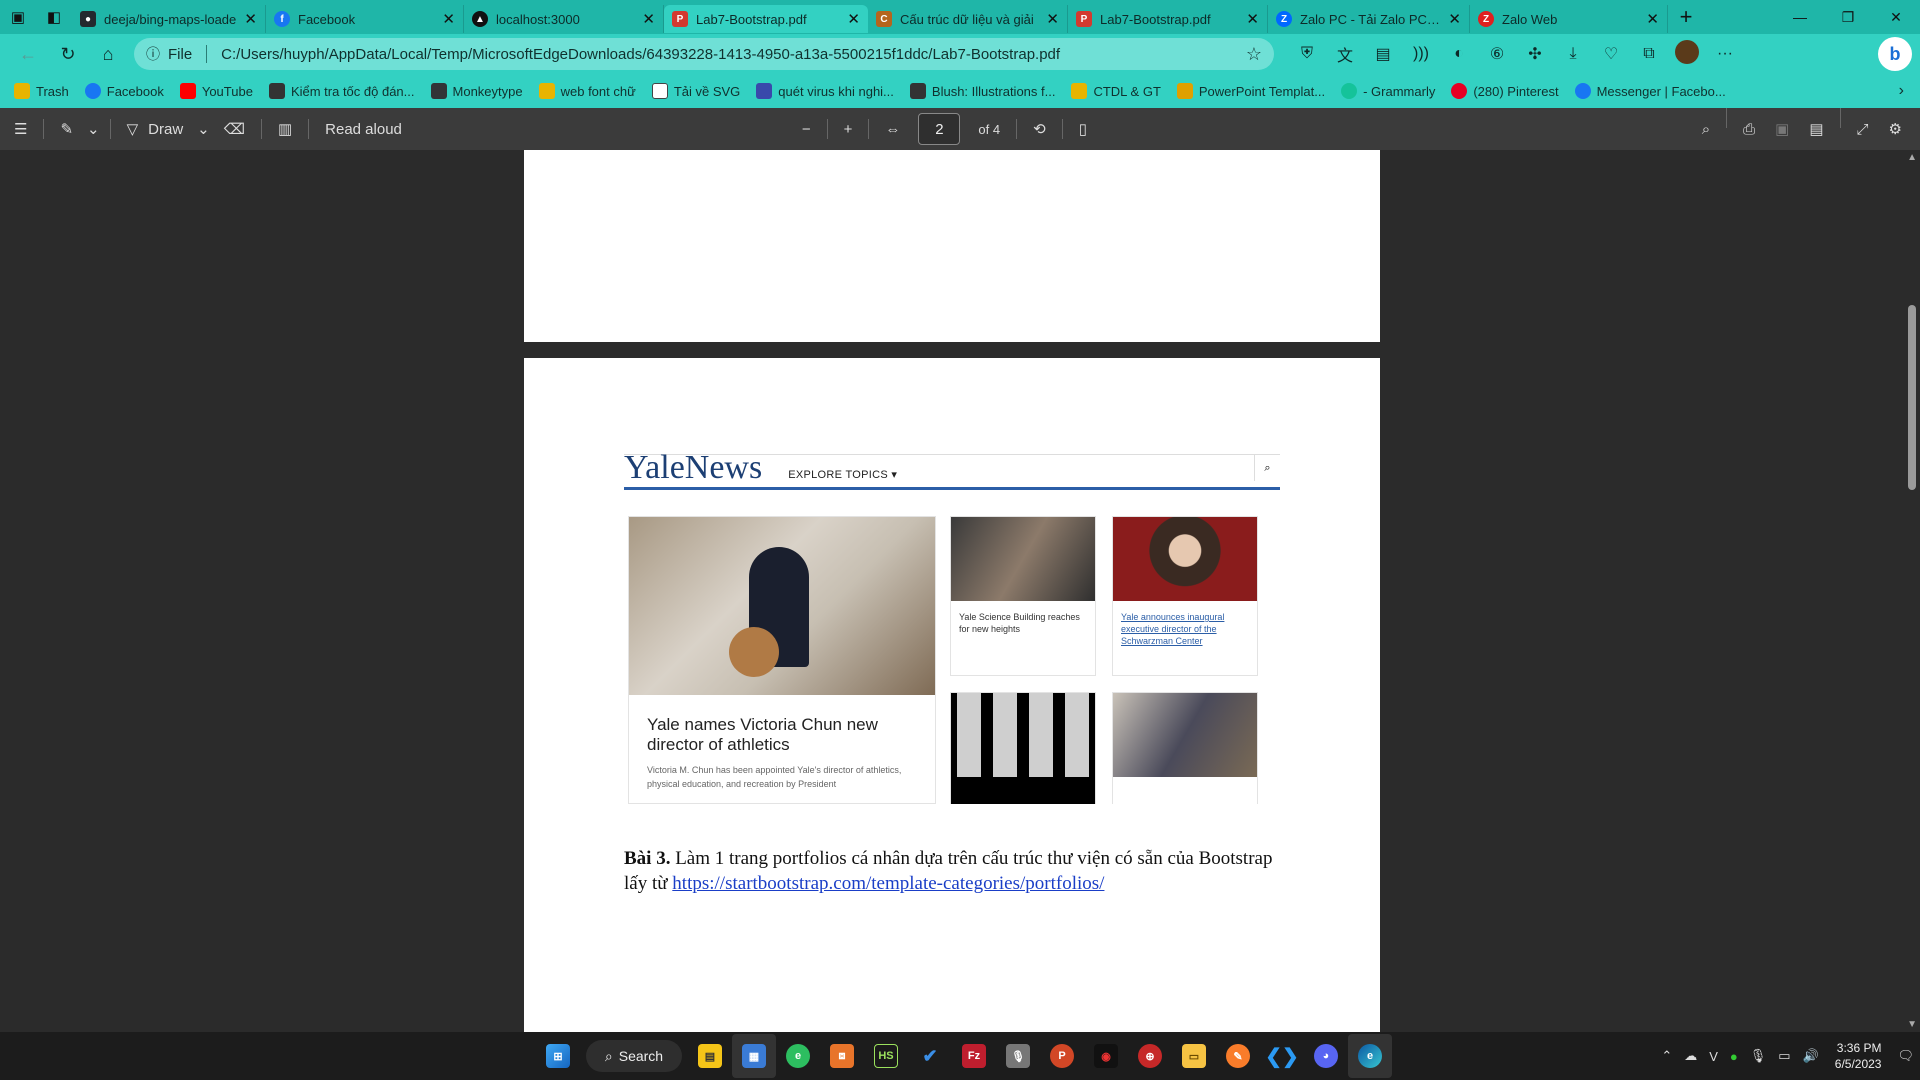  What do you see at coordinates (1811, 1056) in the screenshot?
I see `volume-icon: 🔊` at bounding box center [1811, 1056].